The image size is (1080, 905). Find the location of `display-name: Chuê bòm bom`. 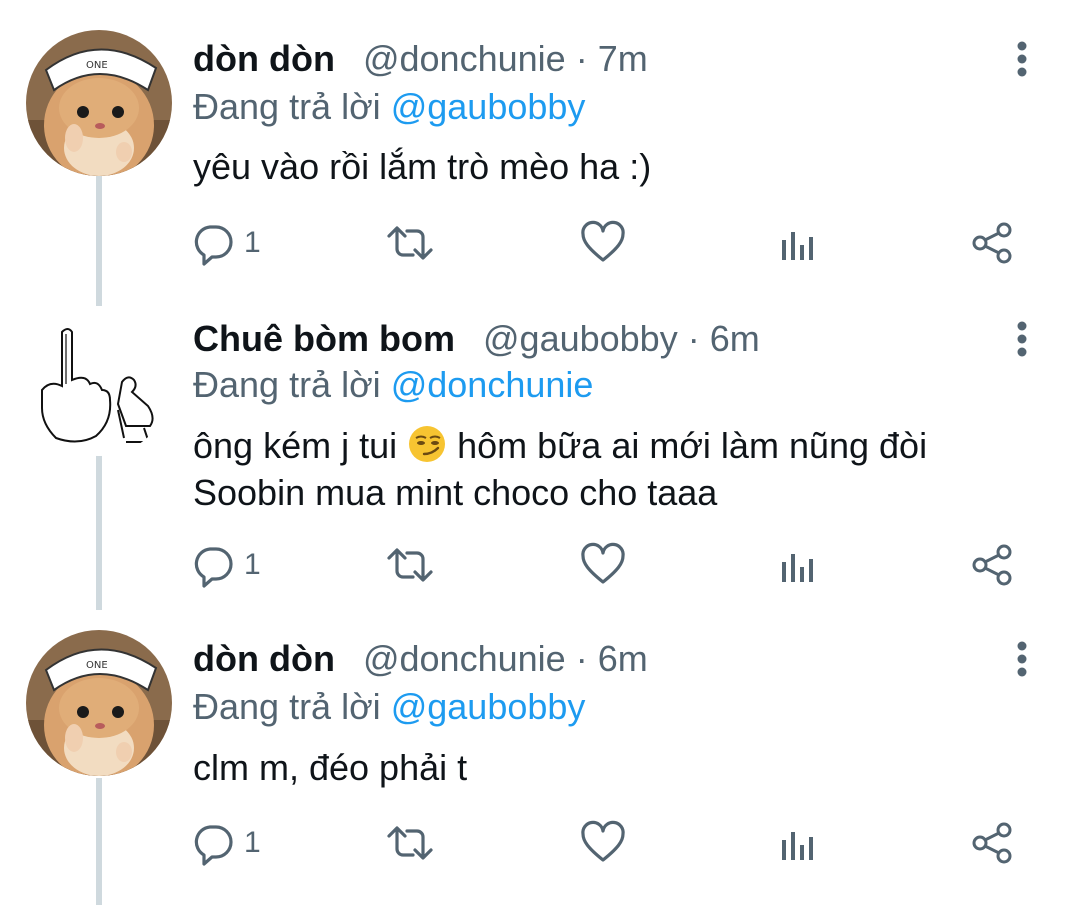

display-name: Chuê bòm bom is located at coordinates (324, 338).